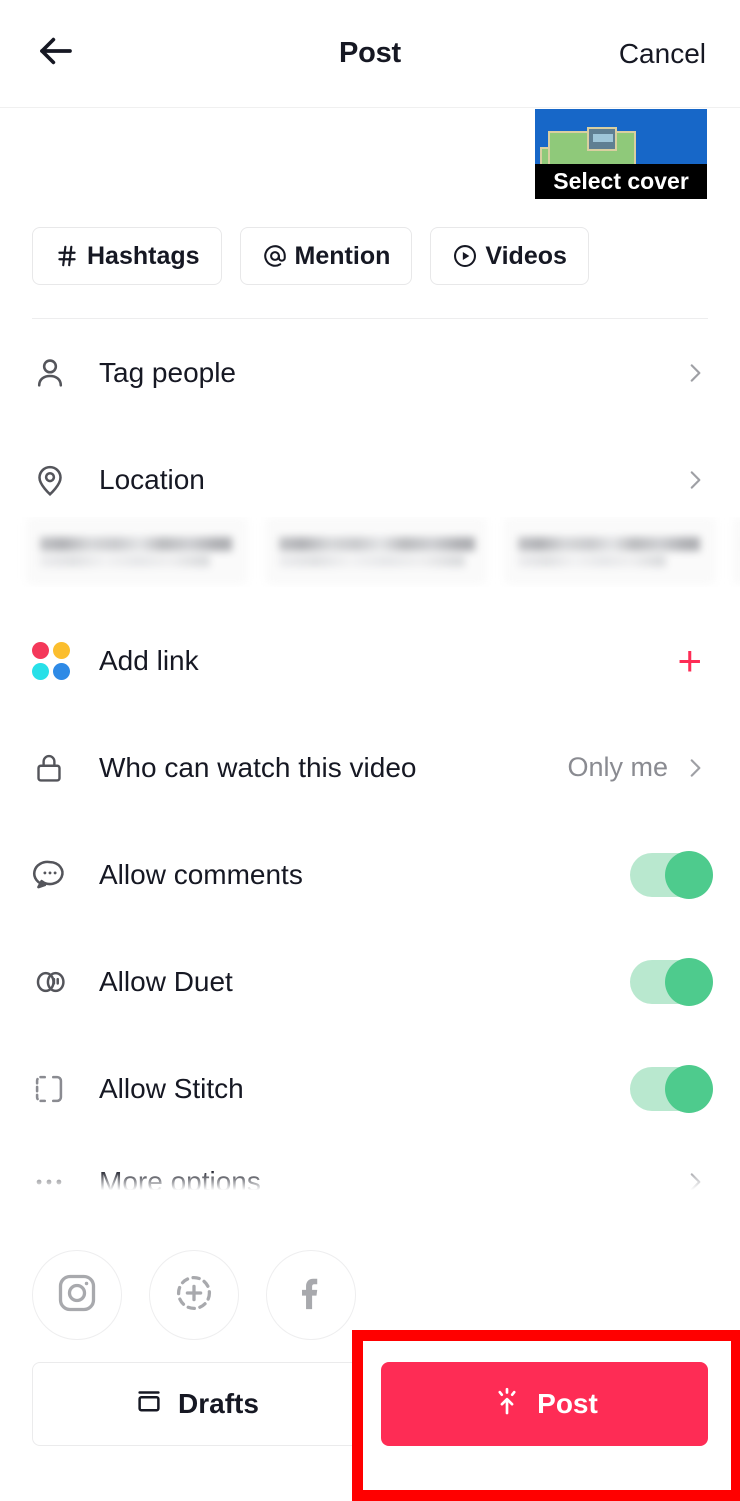 This screenshot has height=1501, width=740. What do you see at coordinates (370, 162) in the screenshot?
I see `caption-block: Select cover` at bounding box center [370, 162].